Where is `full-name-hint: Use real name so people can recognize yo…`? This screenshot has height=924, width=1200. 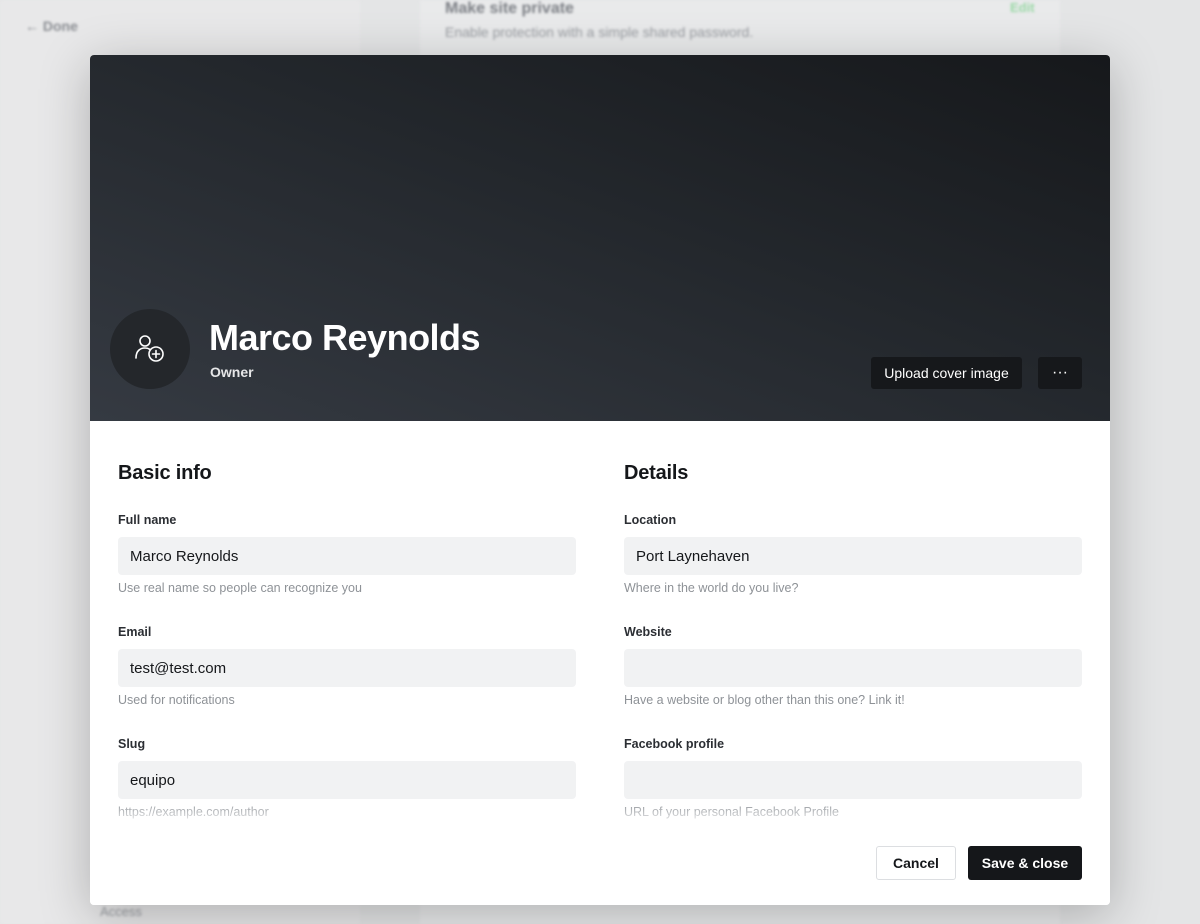 full-name-hint: Use real name so people can recognize yo… is located at coordinates (240, 588).